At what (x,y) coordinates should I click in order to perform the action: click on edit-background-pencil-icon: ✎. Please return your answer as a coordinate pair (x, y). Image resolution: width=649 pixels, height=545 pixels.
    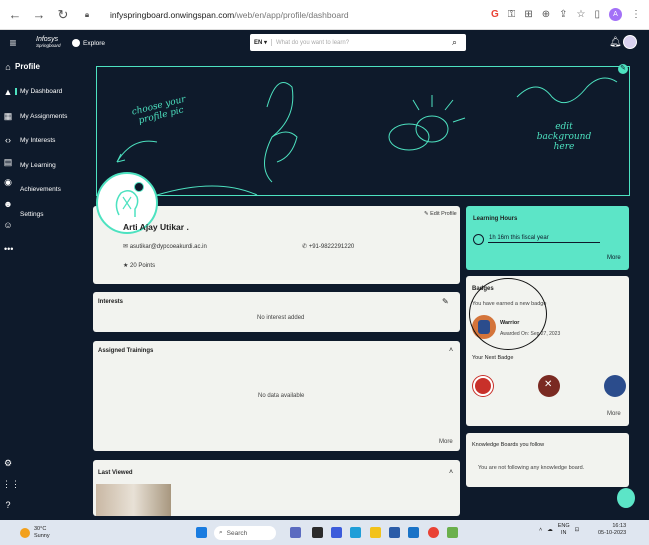
    Looking at the image, I should click on (623, 69).